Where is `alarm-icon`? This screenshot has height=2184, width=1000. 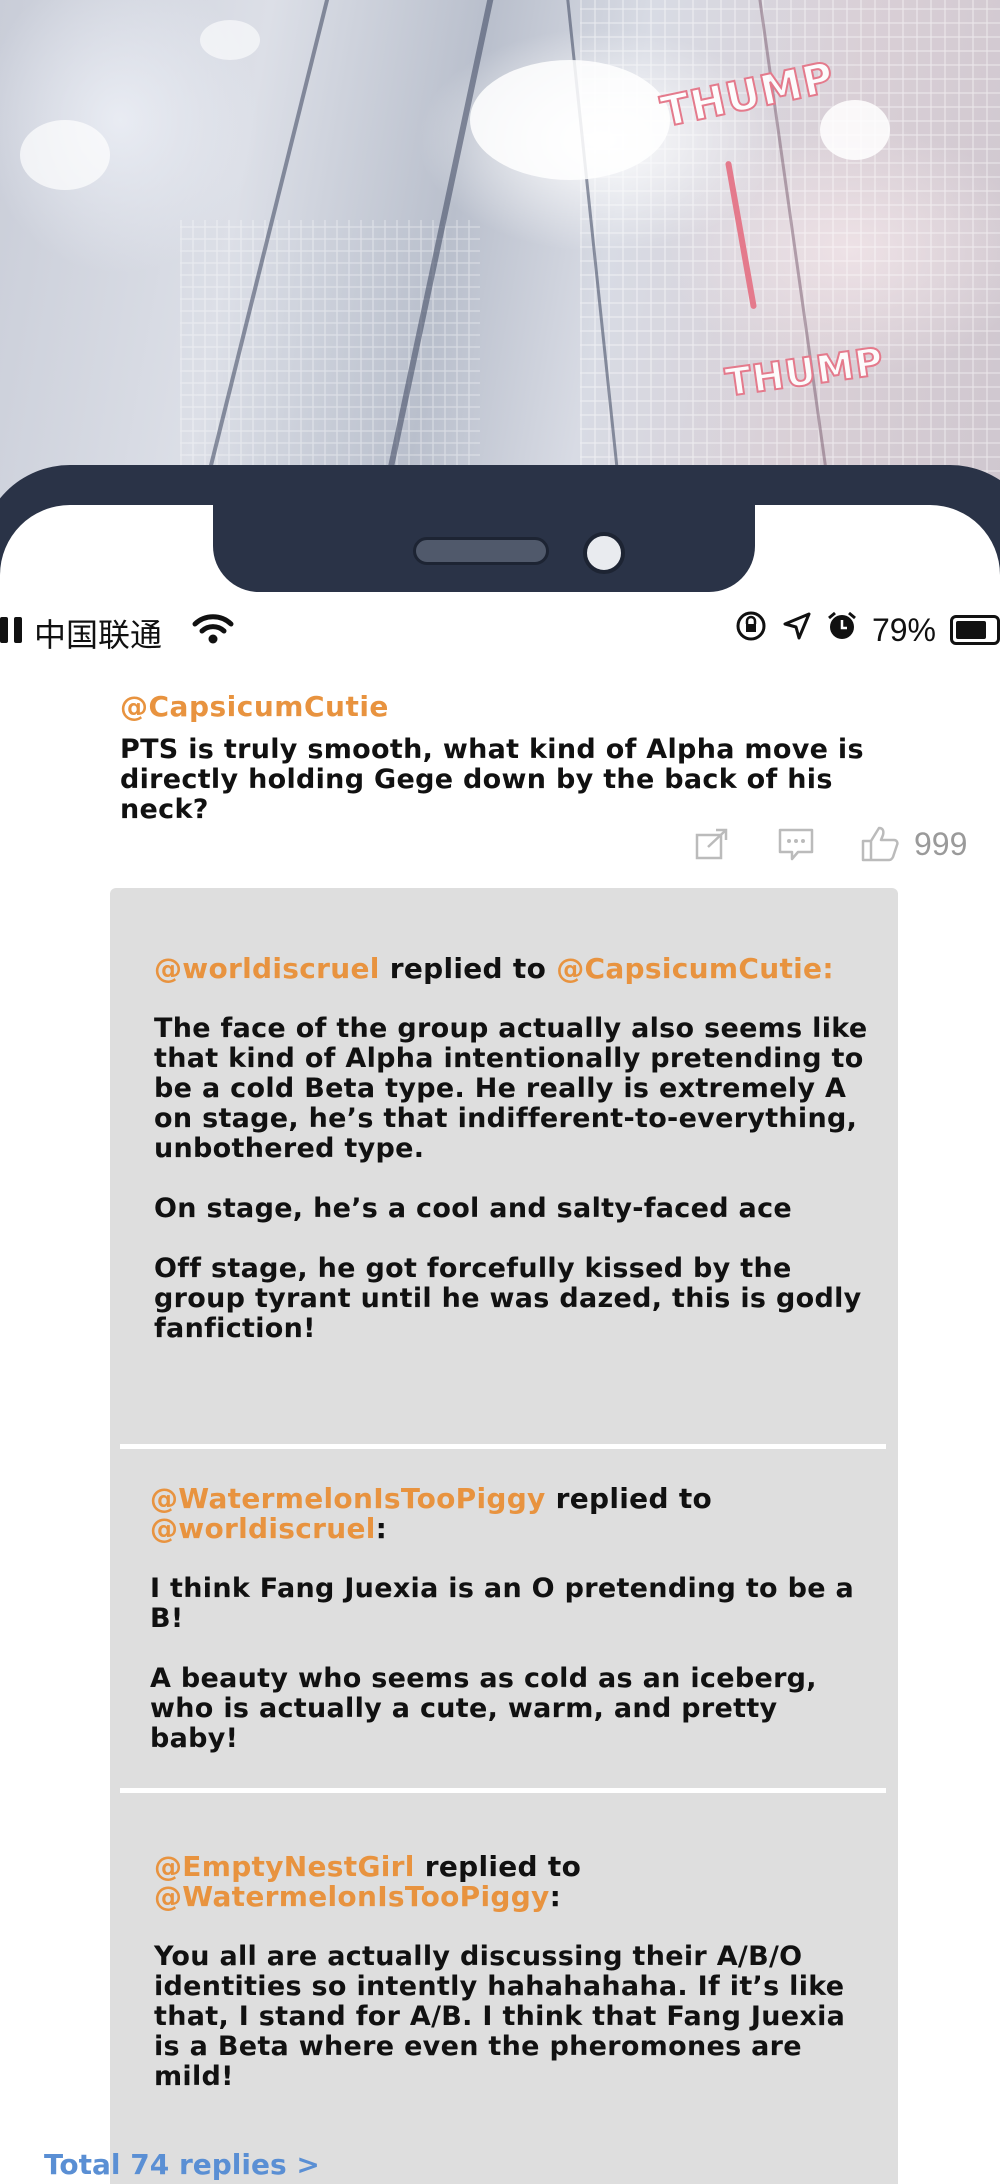 alarm-icon is located at coordinates (842, 630).